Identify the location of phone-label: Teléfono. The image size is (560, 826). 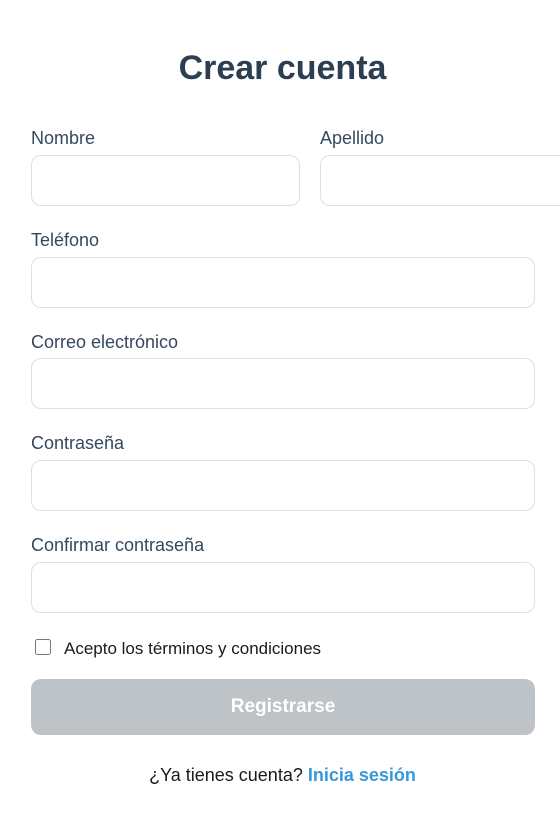
(65, 240).